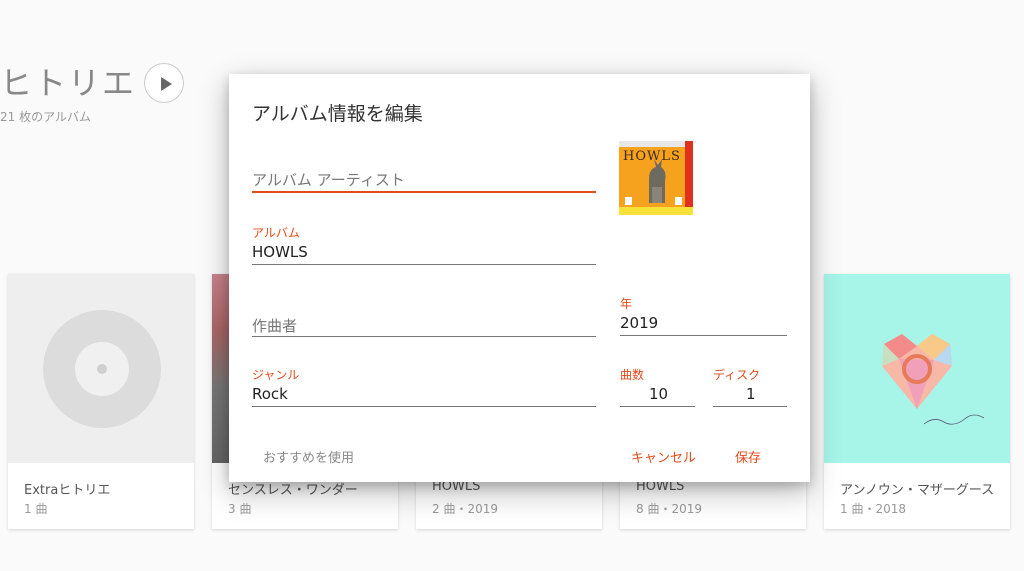 The height and width of the screenshot is (571, 1024). What do you see at coordinates (164, 83) in the screenshot?
I see `play-button` at bounding box center [164, 83].